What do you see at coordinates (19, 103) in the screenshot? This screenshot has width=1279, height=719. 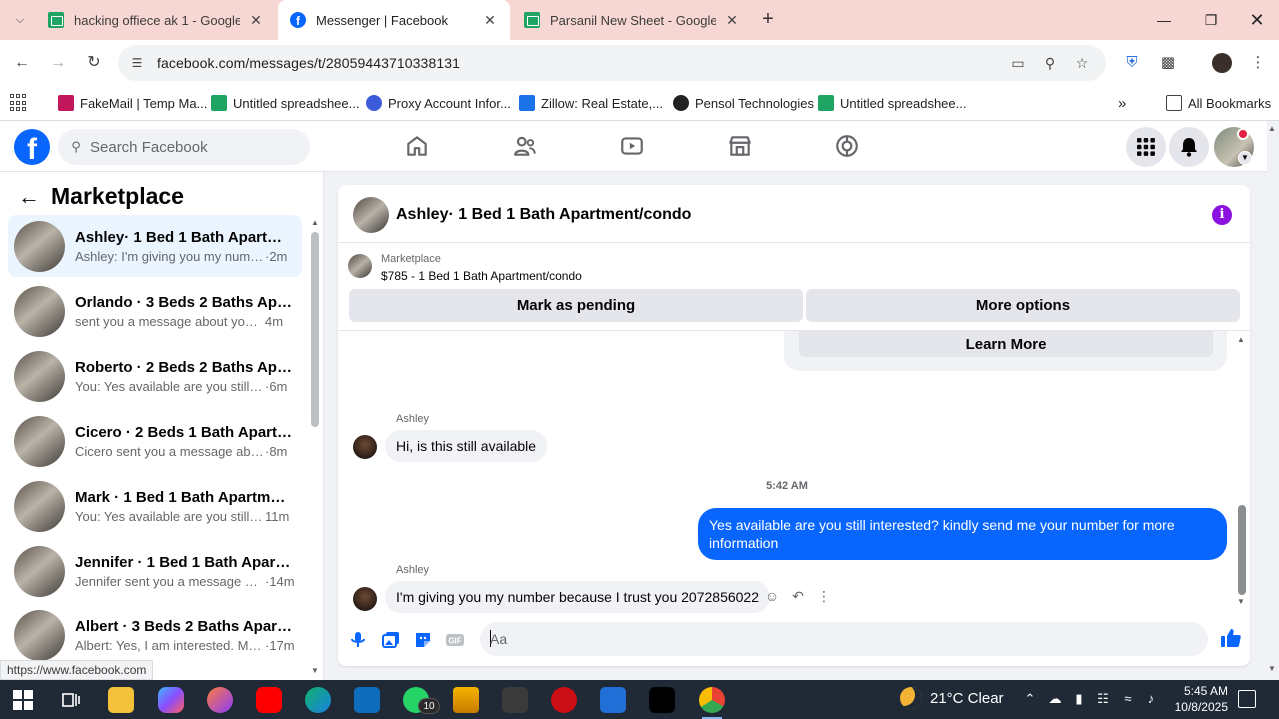 I see `apps-grid-icon` at bounding box center [19, 103].